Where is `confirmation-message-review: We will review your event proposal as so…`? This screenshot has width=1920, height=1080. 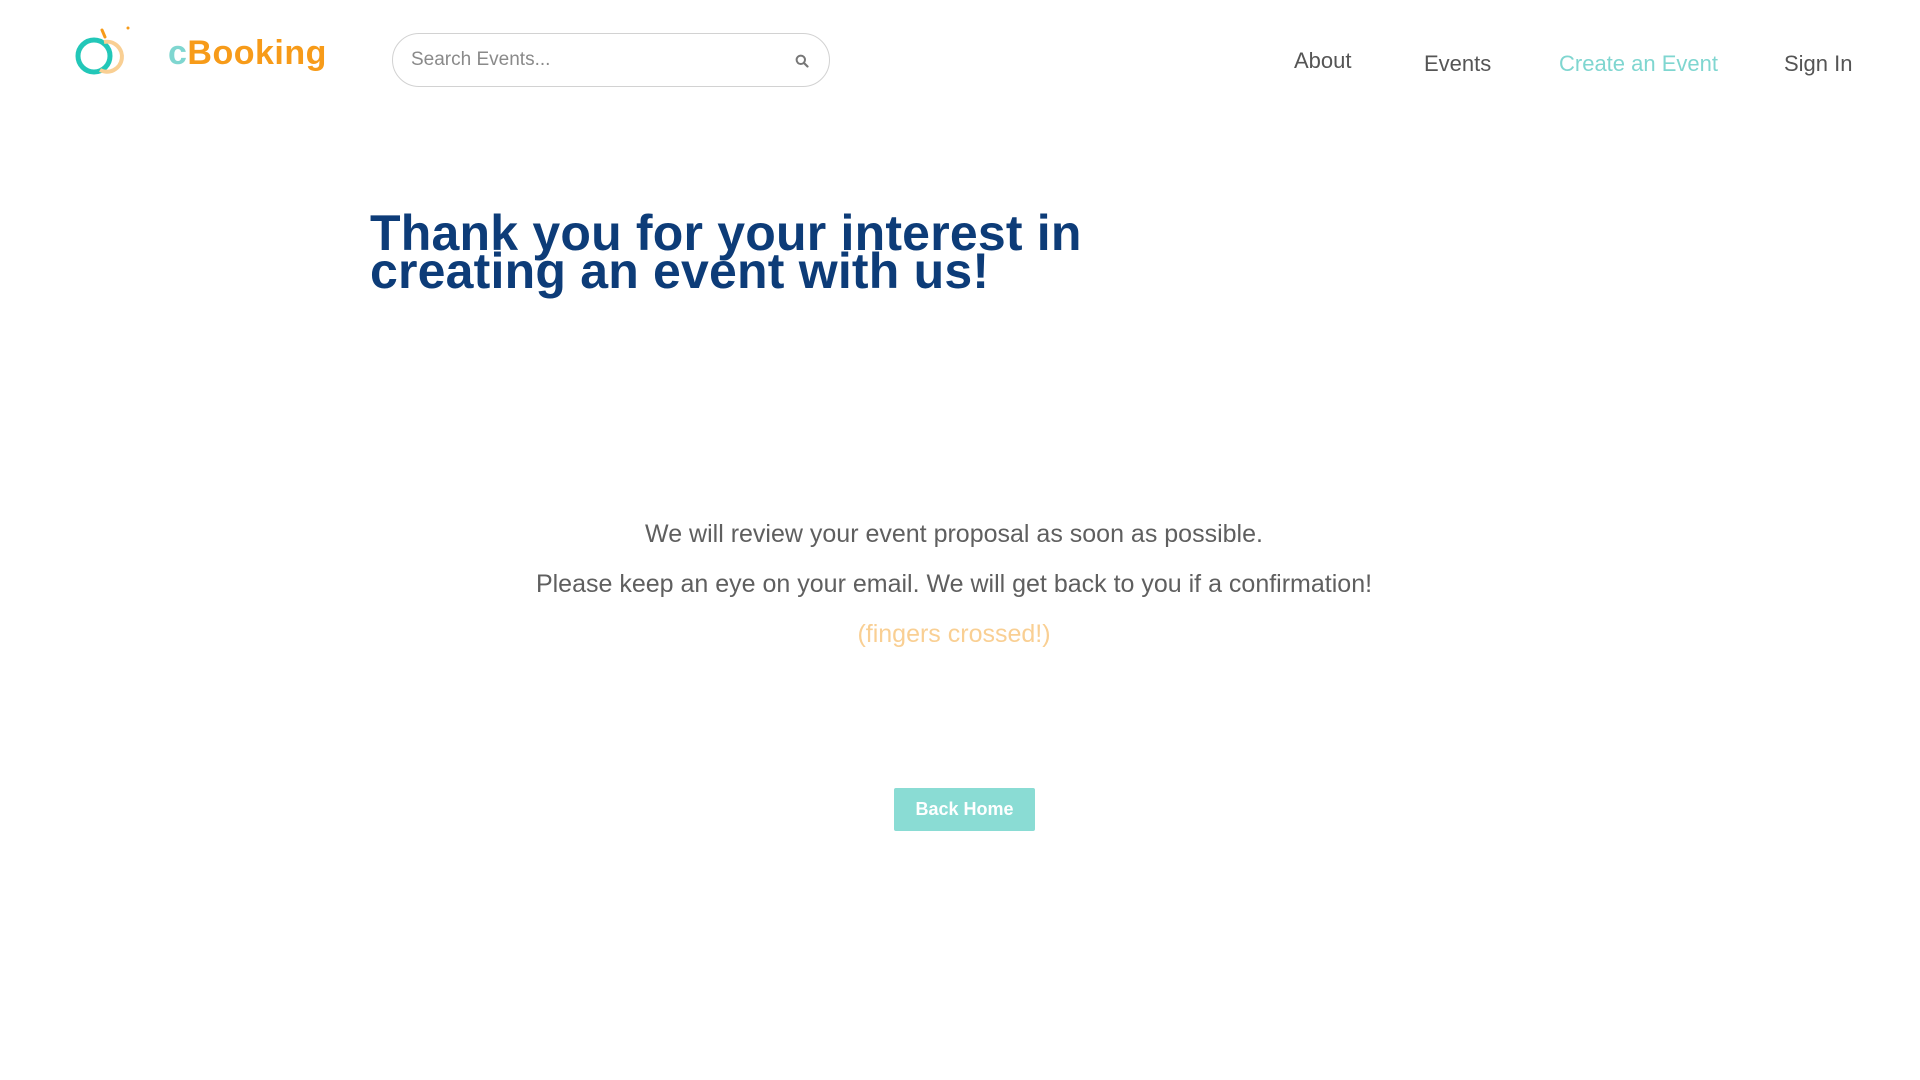
confirmation-message-review: We will review your event proposal as so… is located at coordinates (954, 534).